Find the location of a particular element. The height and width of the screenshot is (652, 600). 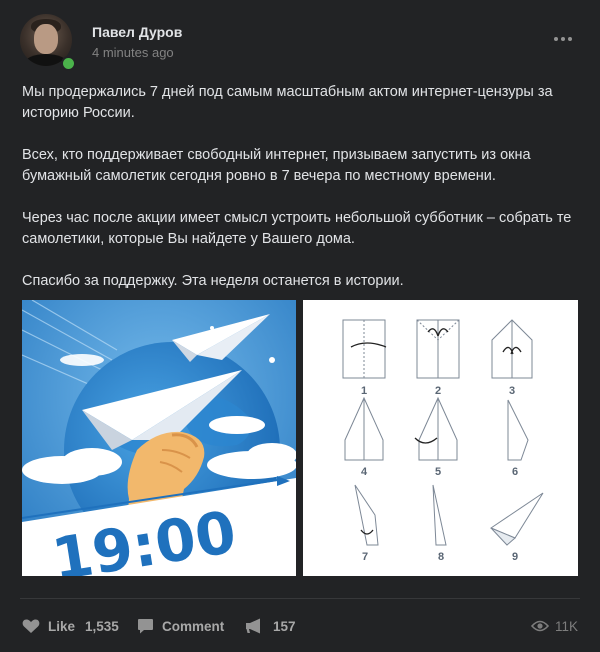

post-header: Павел Дуров 4 minutes ago is located at coordinates (300, 44).